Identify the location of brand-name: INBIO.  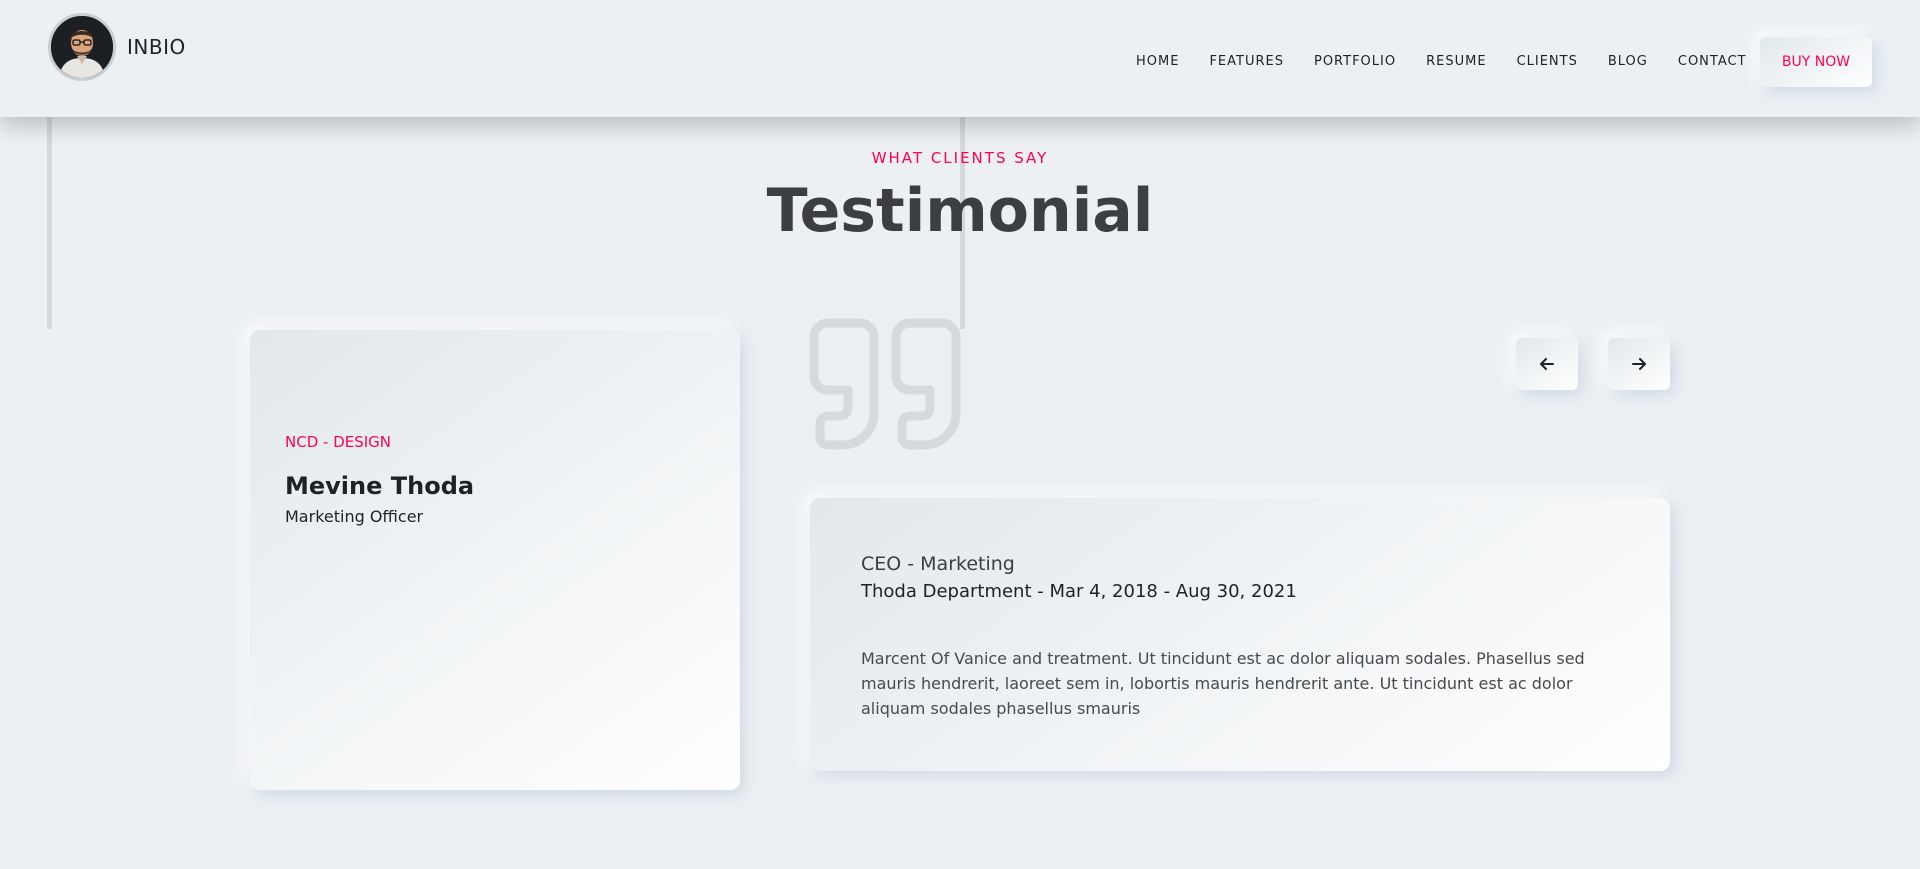
(156, 47).